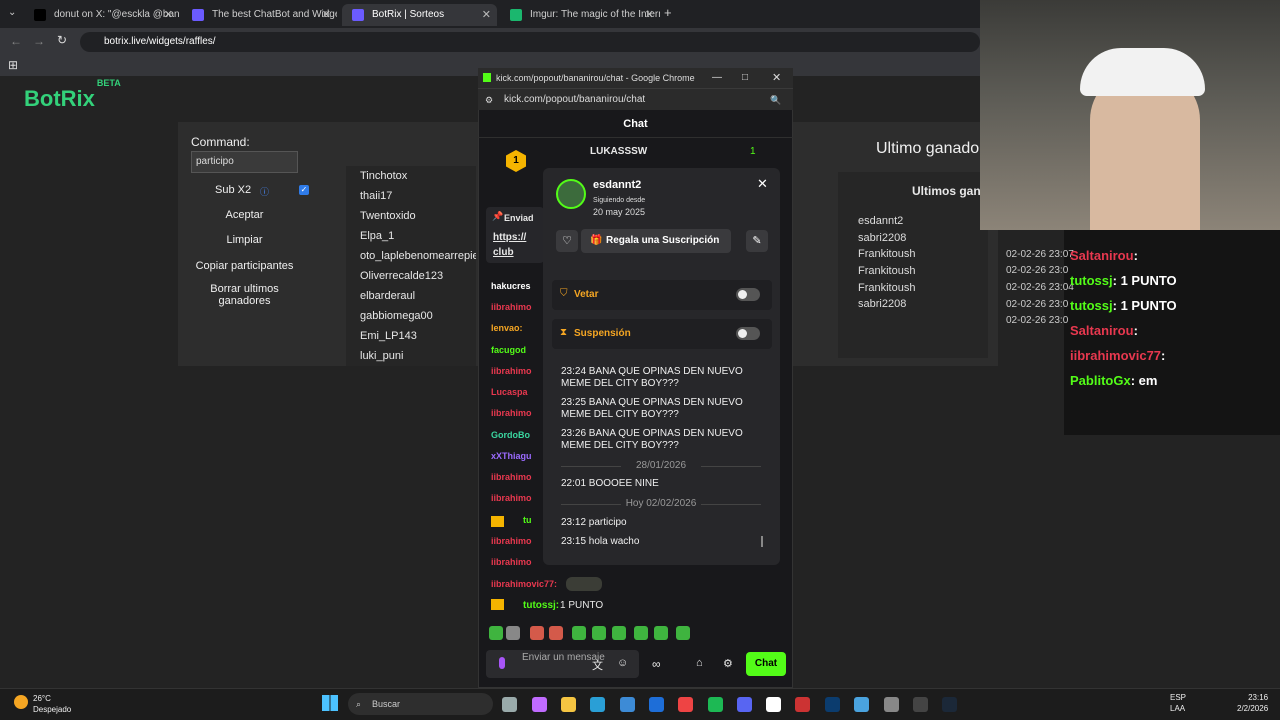  I want to click on participant-item: elbarderaul, so click(411, 296).